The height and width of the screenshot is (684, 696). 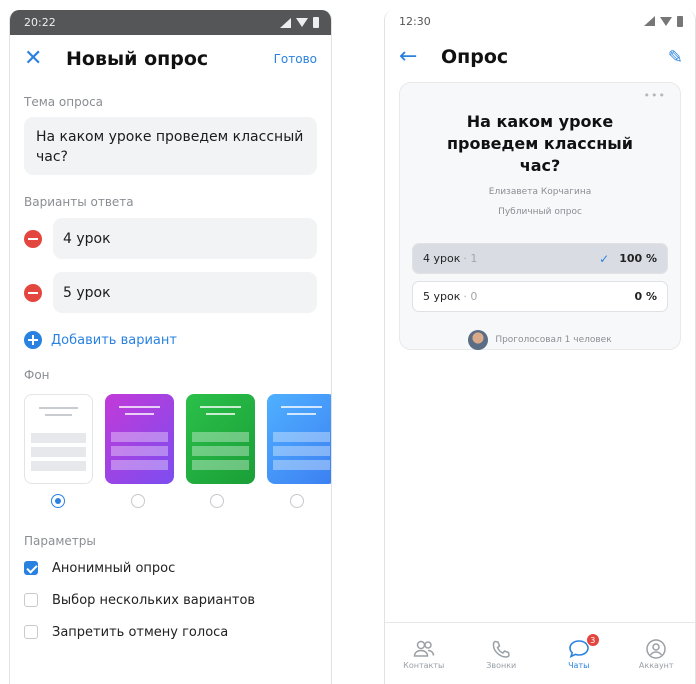 What do you see at coordinates (540, 653) in the screenshot?
I see `bottom-tab-bar: Контакты Звонки 3 Чаты Аккаунт` at bounding box center [540, 653].